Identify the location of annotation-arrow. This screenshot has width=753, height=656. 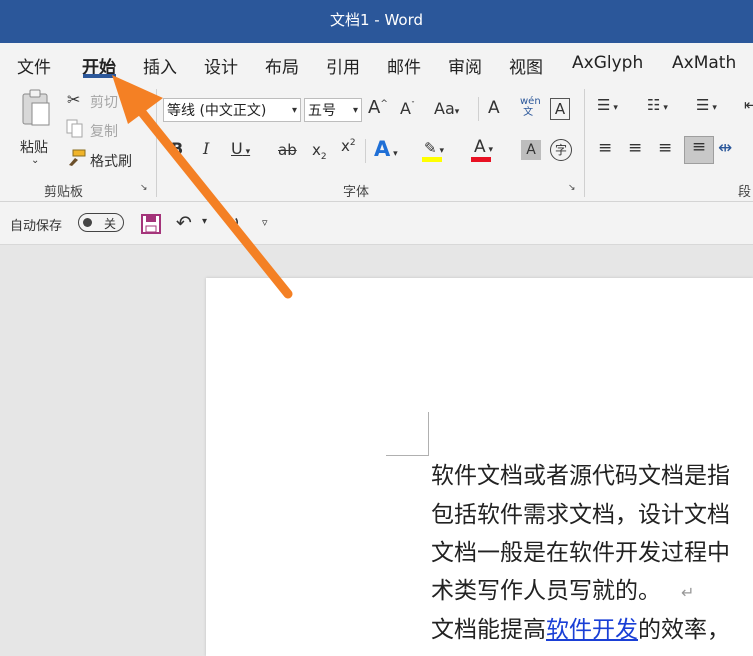
(202, 187).